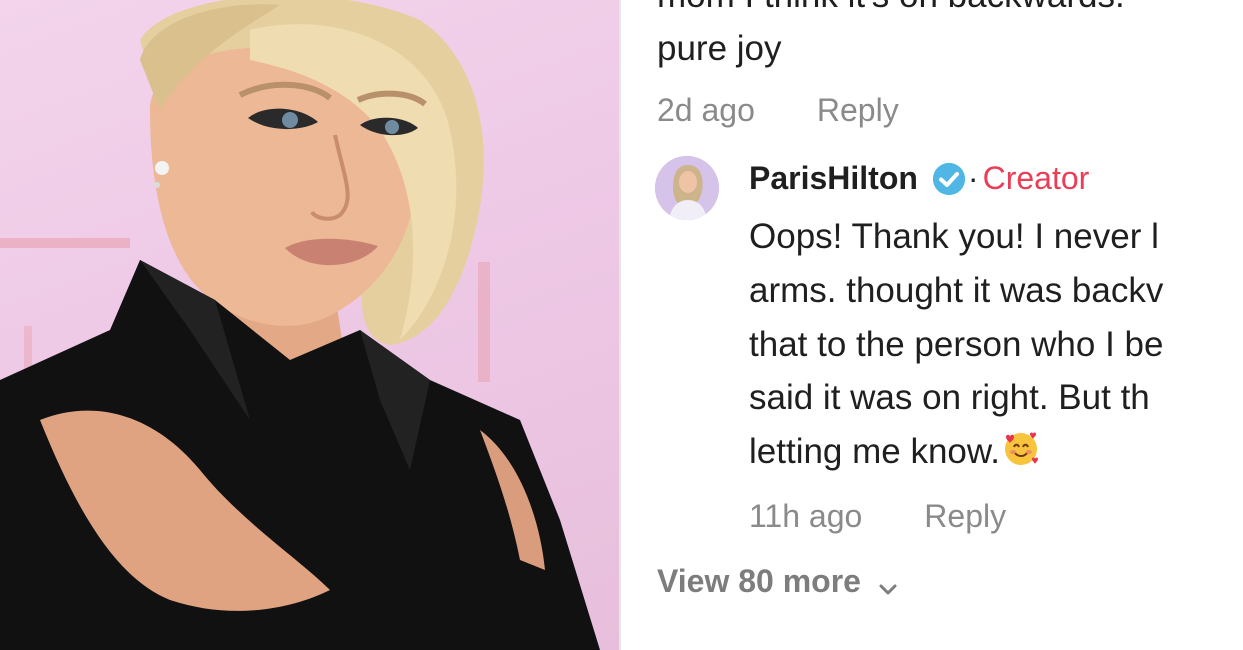  What do you see at coordinates (954, 236) in the screenshot?
I see `reply-text-line: Oops! Thank you! I never l` at bounding box center [954, 236].